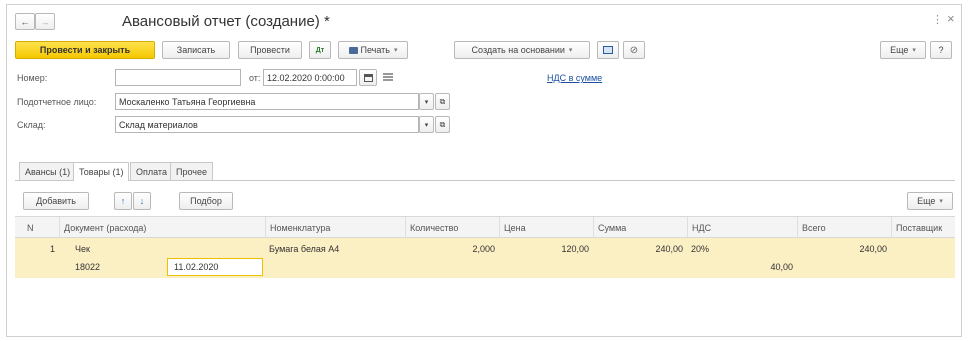 The image size is (968, 341). I want to click on arrow-down-icon: ↓, so click(142, 201).